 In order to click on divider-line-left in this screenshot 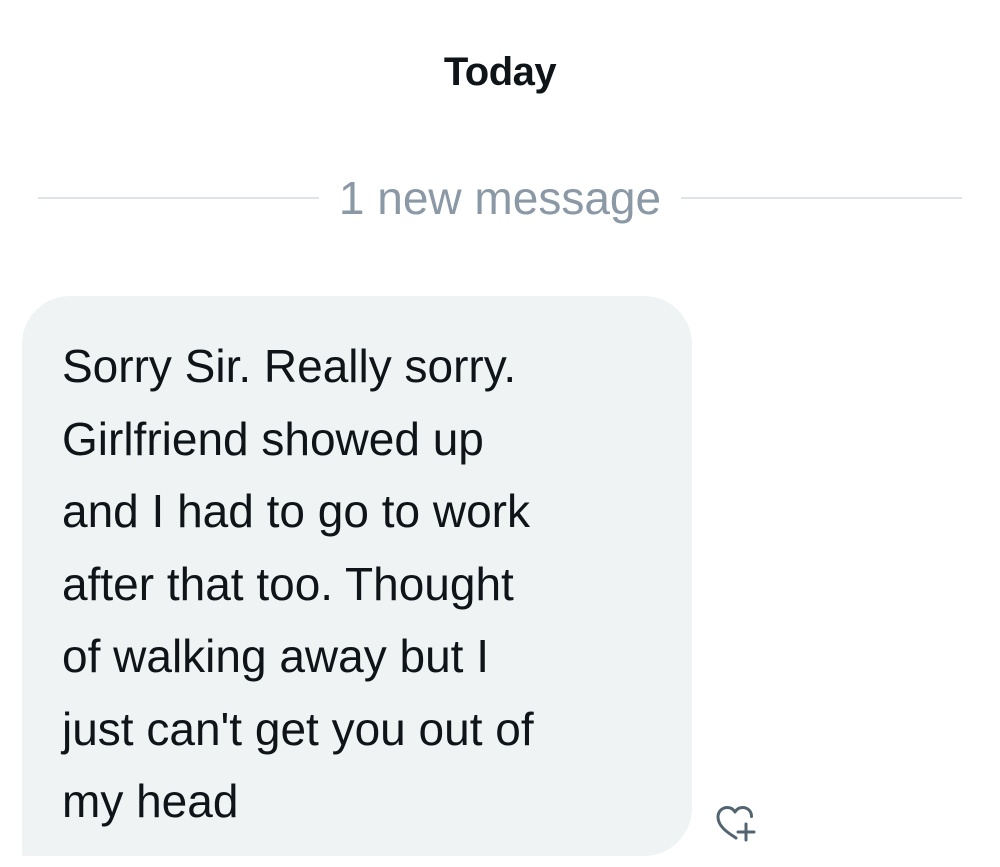, I will do `click(178, 198)`.